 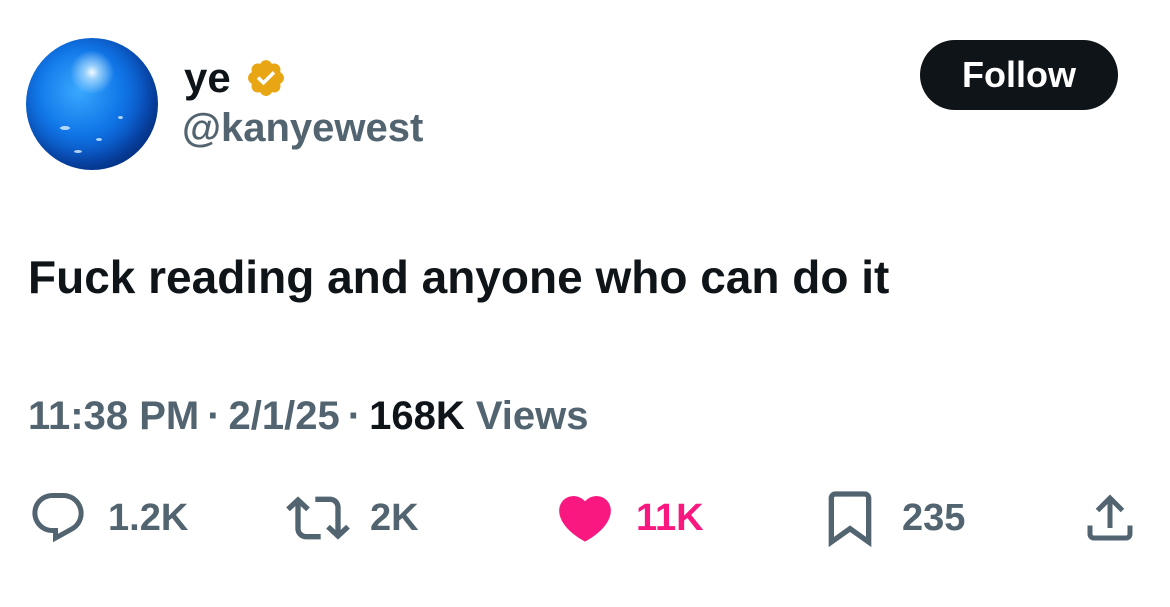 What do you see at coordinates (235, 78) in the screenshot?
I see `user-name-row: ye` at bounding box center [235, 78].